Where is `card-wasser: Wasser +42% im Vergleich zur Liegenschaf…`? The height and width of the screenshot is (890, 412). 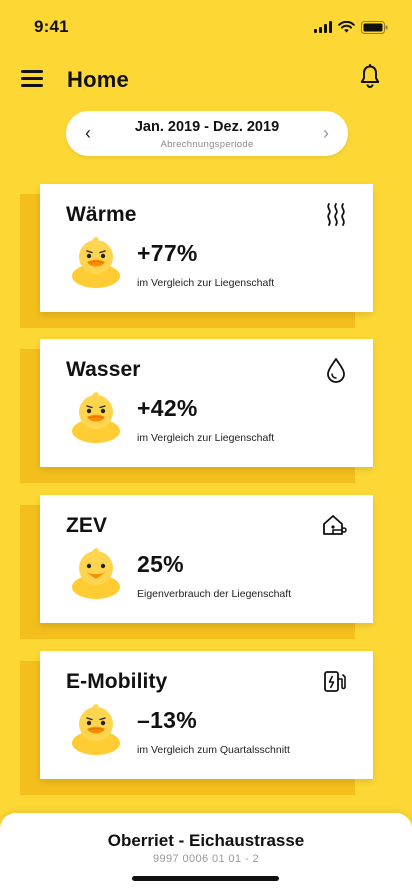 card-wasser: Wasser +42% im Vergleich zur Liegenschaf… is located at coordinates (206, 403).